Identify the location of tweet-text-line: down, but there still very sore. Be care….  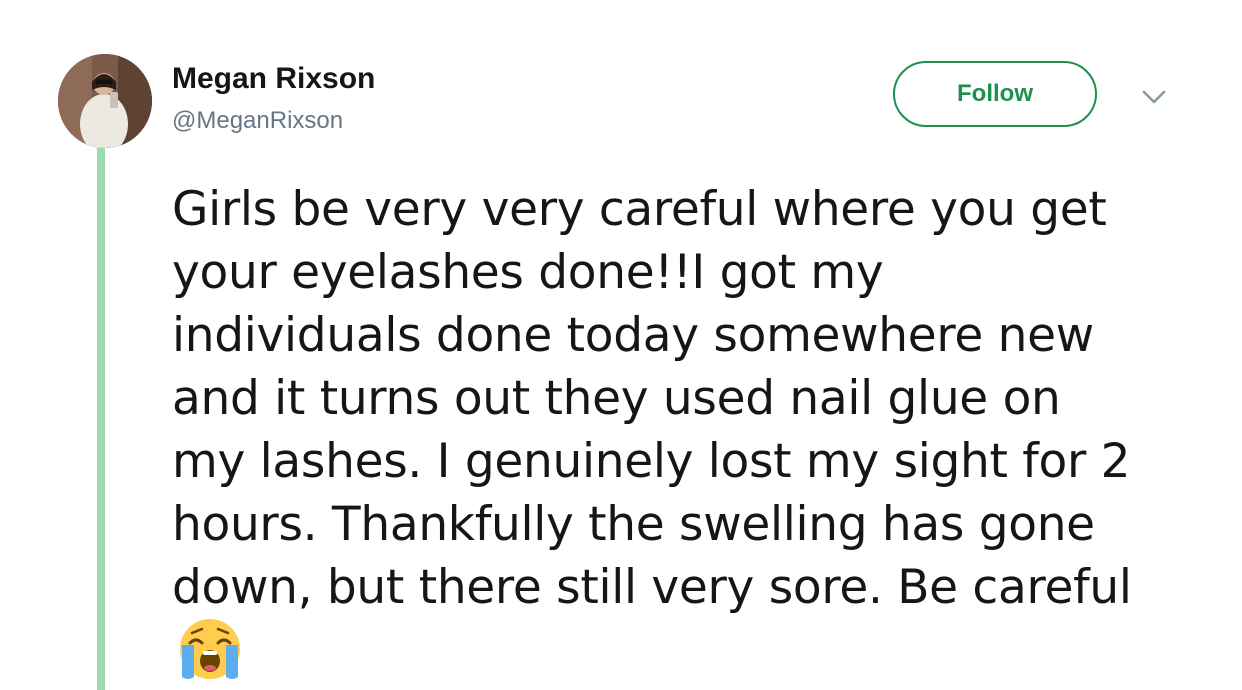
(652, 587).